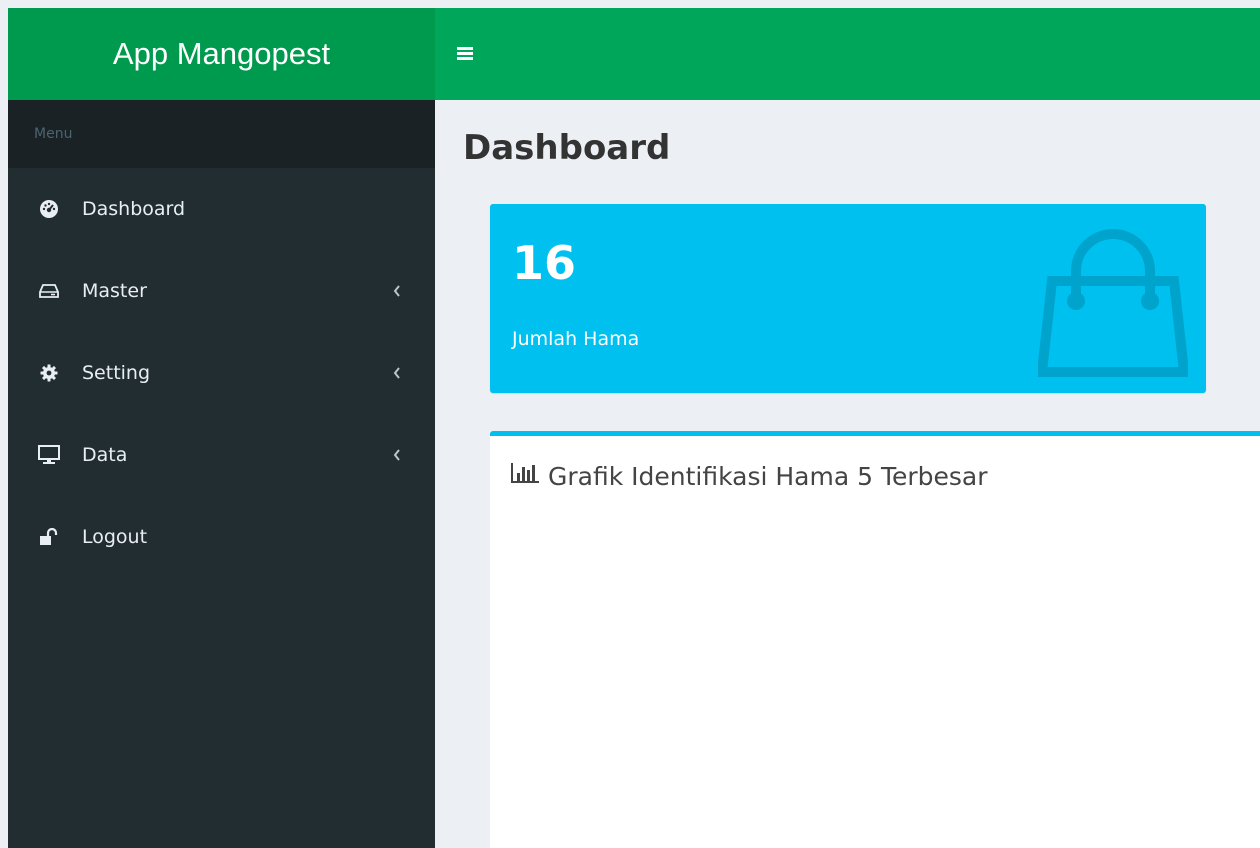 This screenshot has width=1260, height=848. Describe the element at coordinates (525, 476) in the screenshot. I see `bar-chart-icon` at that location.